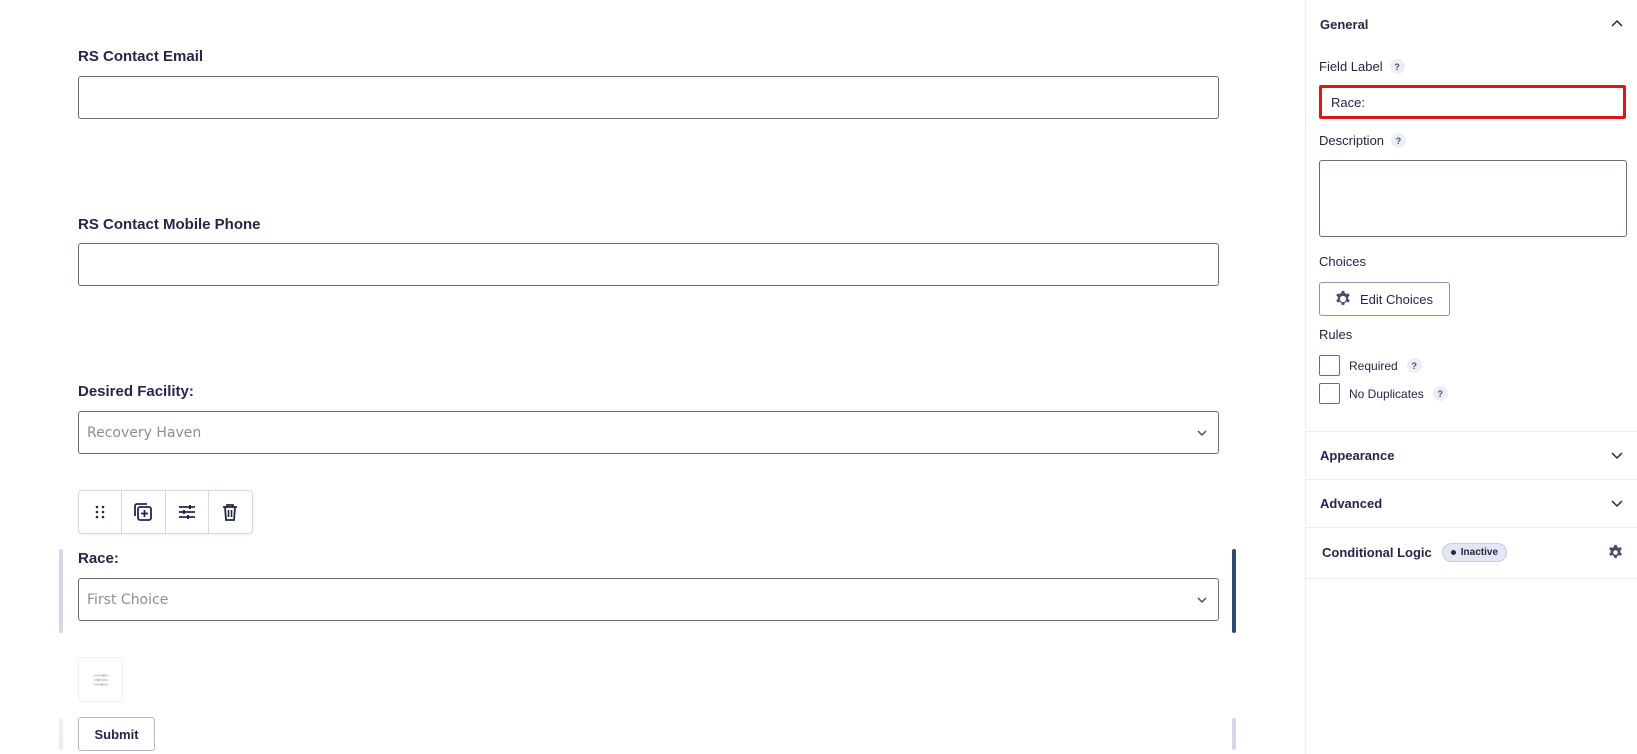  I want to click on section-general-header: General, so click(1471, 24).